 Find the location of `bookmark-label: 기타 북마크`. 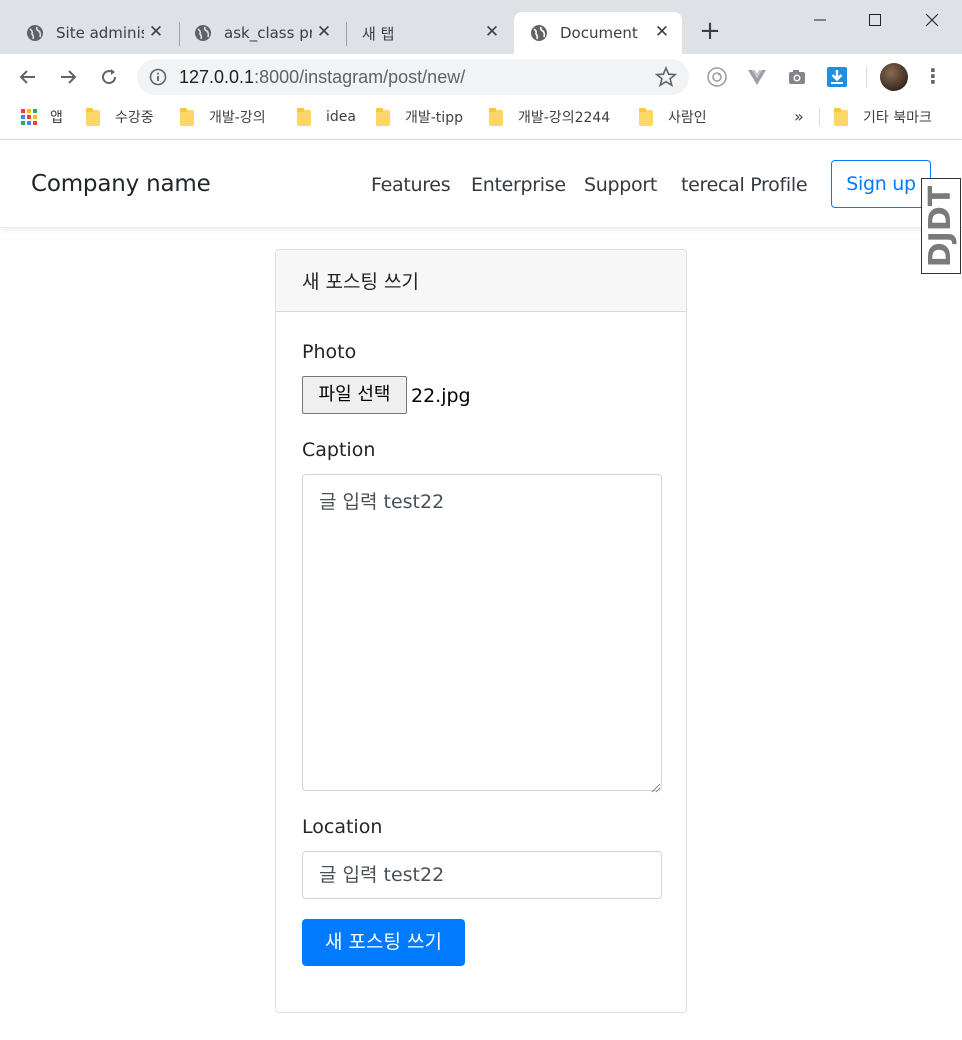

bookmark-label: 기타 북마크 is located at coordinates (897, 118).